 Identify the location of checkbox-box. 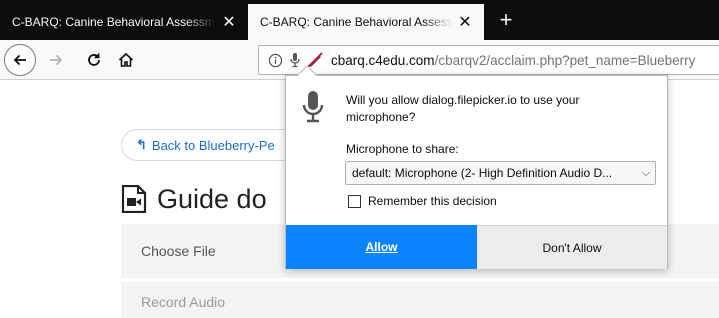
(354, 201).